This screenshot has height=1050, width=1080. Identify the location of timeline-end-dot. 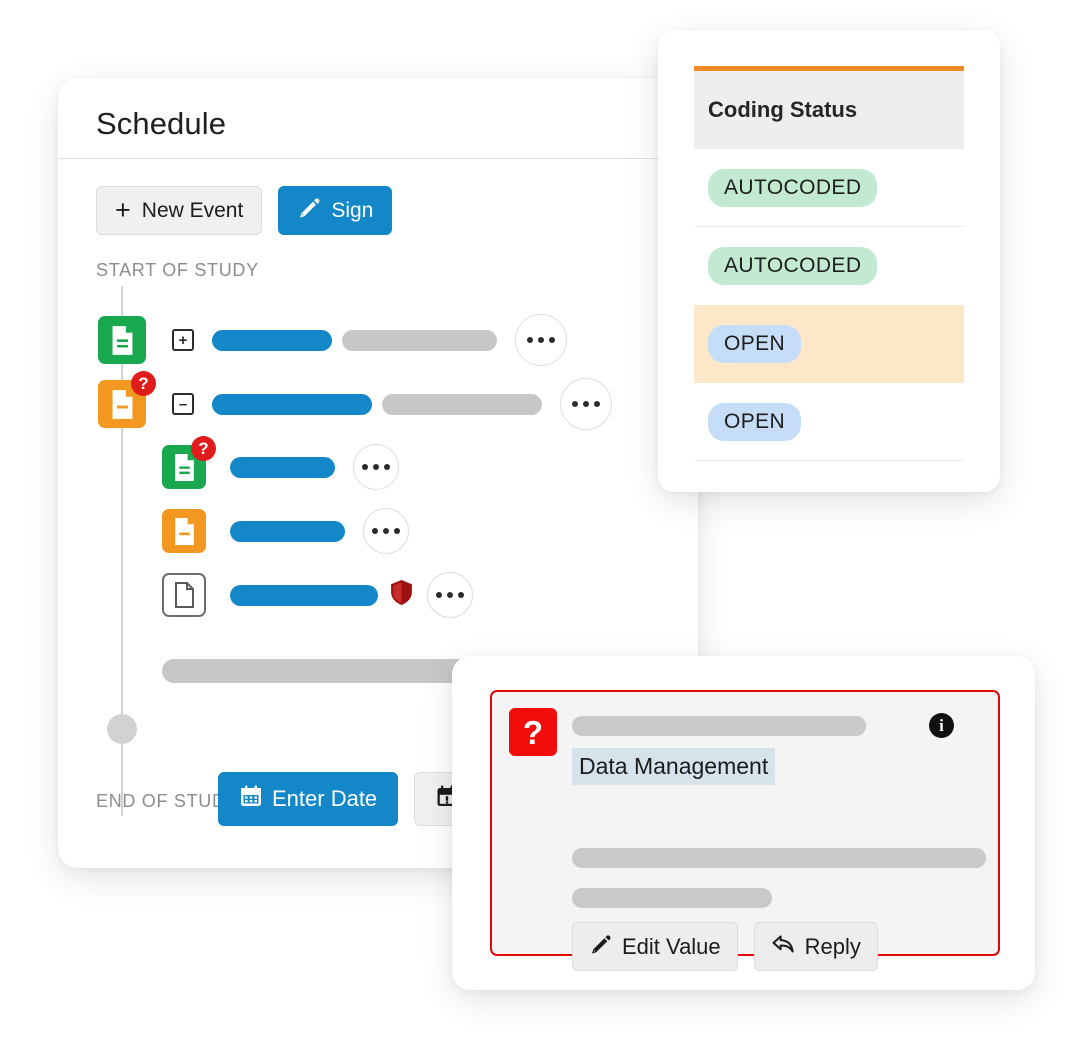
(122, 729).